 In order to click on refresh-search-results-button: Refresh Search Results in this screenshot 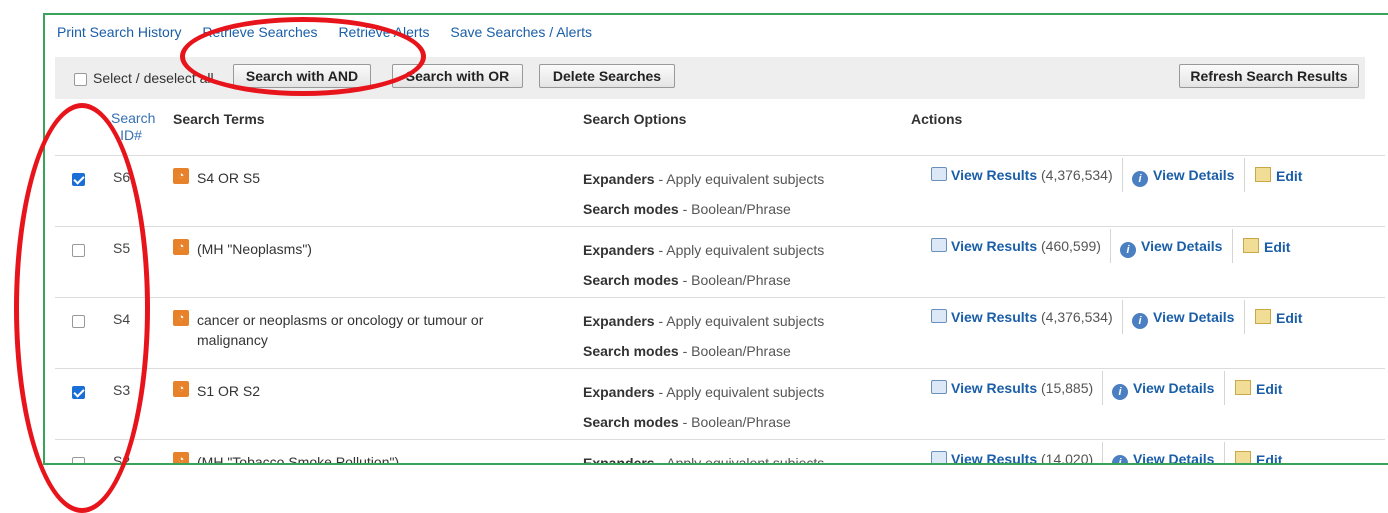, I will do `click(1269, 76)`.